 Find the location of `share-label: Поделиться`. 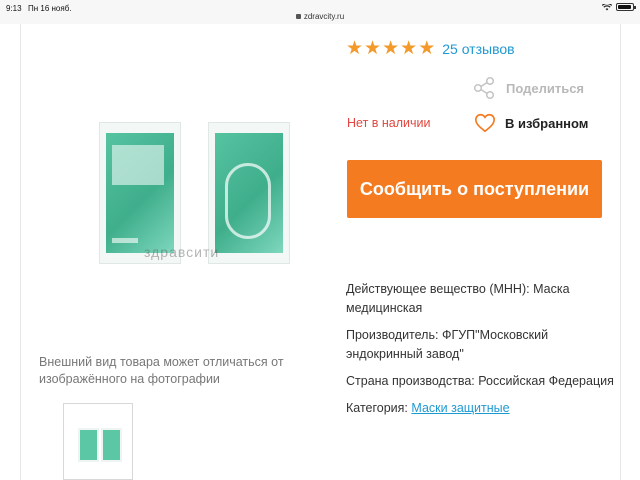

share-label: Поделиться is located at coordinates (545, 88).